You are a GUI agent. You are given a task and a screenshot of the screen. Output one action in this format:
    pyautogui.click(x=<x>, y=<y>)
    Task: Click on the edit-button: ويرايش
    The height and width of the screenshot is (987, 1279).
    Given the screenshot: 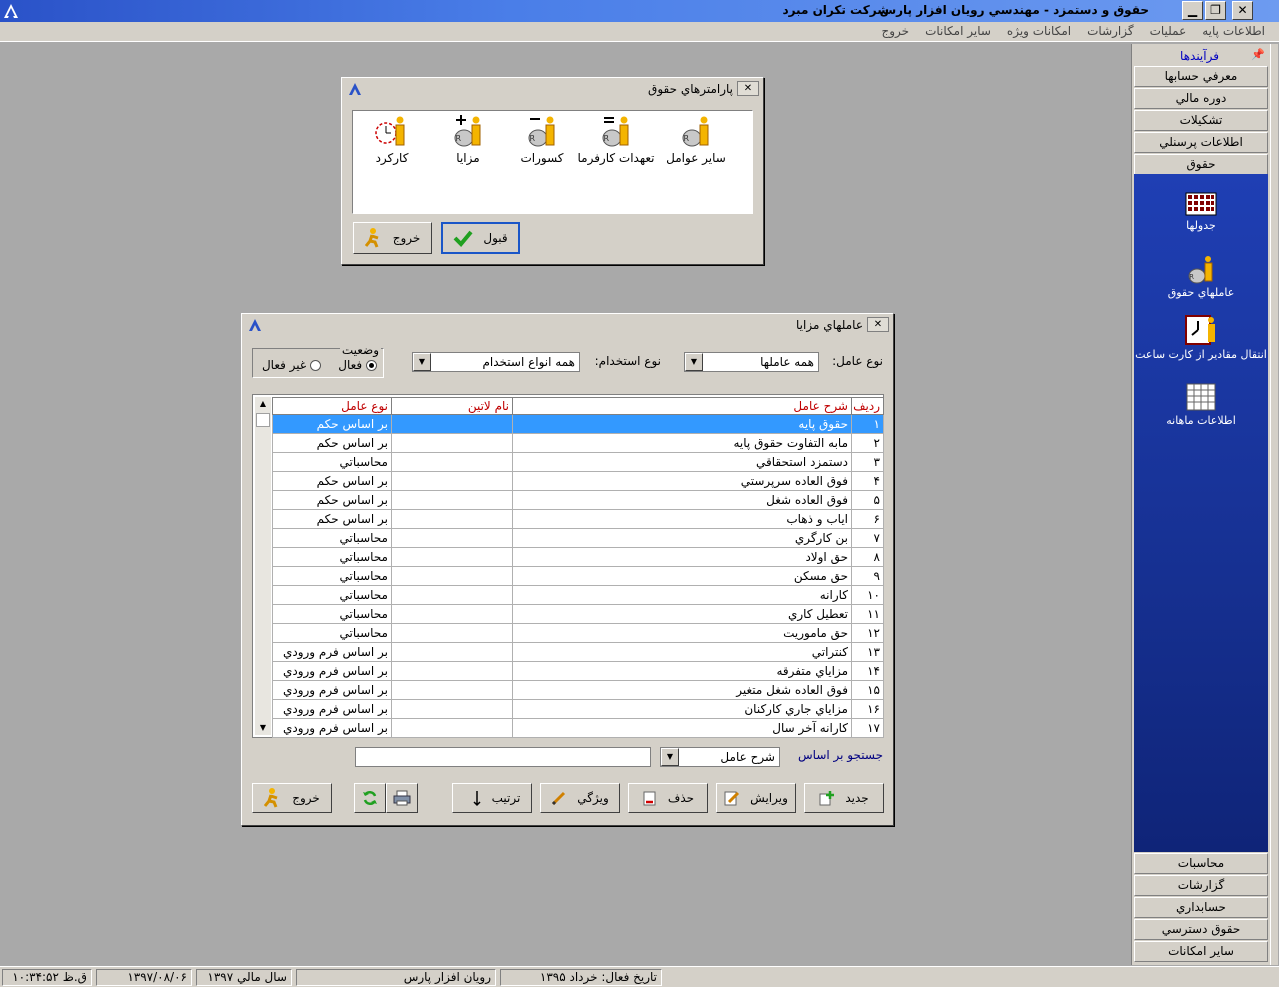 What is the action you would take?
    pyautogui.click(x=756, y=798)
    